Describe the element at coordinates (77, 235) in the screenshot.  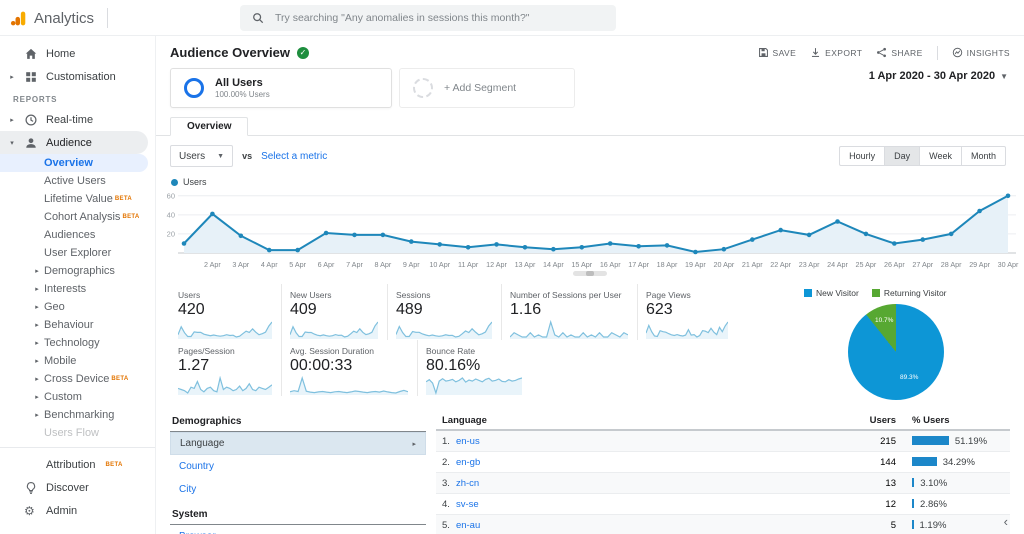
I see `sidebar-item-audiences: Audiences` at that location.